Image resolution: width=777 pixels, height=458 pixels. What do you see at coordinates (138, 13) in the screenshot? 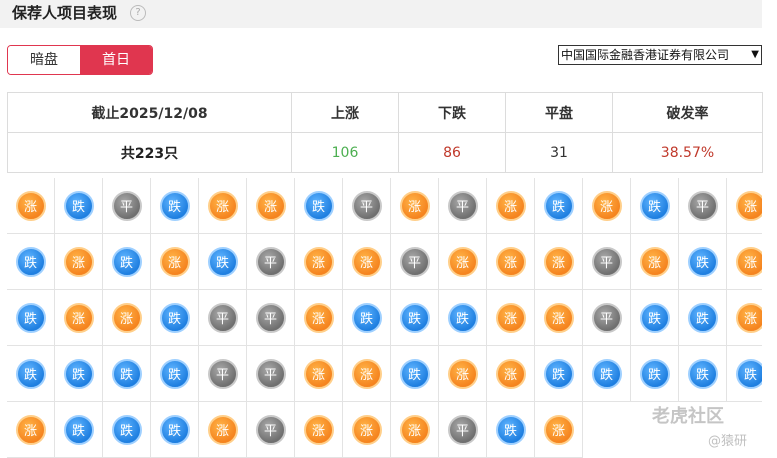
I see `help-icon: ?` at bounding box center [138, 13].